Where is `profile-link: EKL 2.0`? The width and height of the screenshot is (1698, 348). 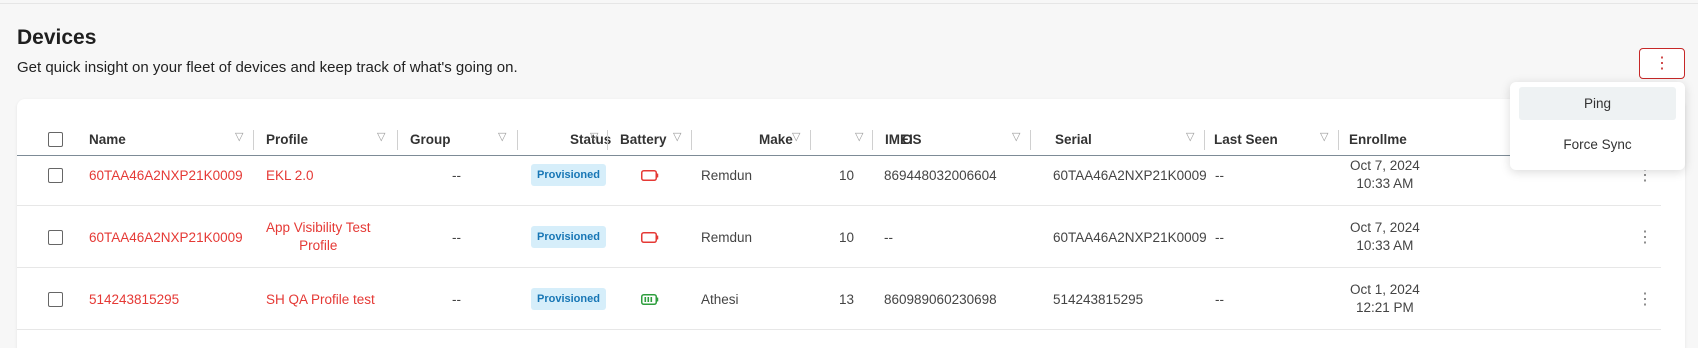
profile-link: EKL 2.0 is located at coordinates (290, 175).